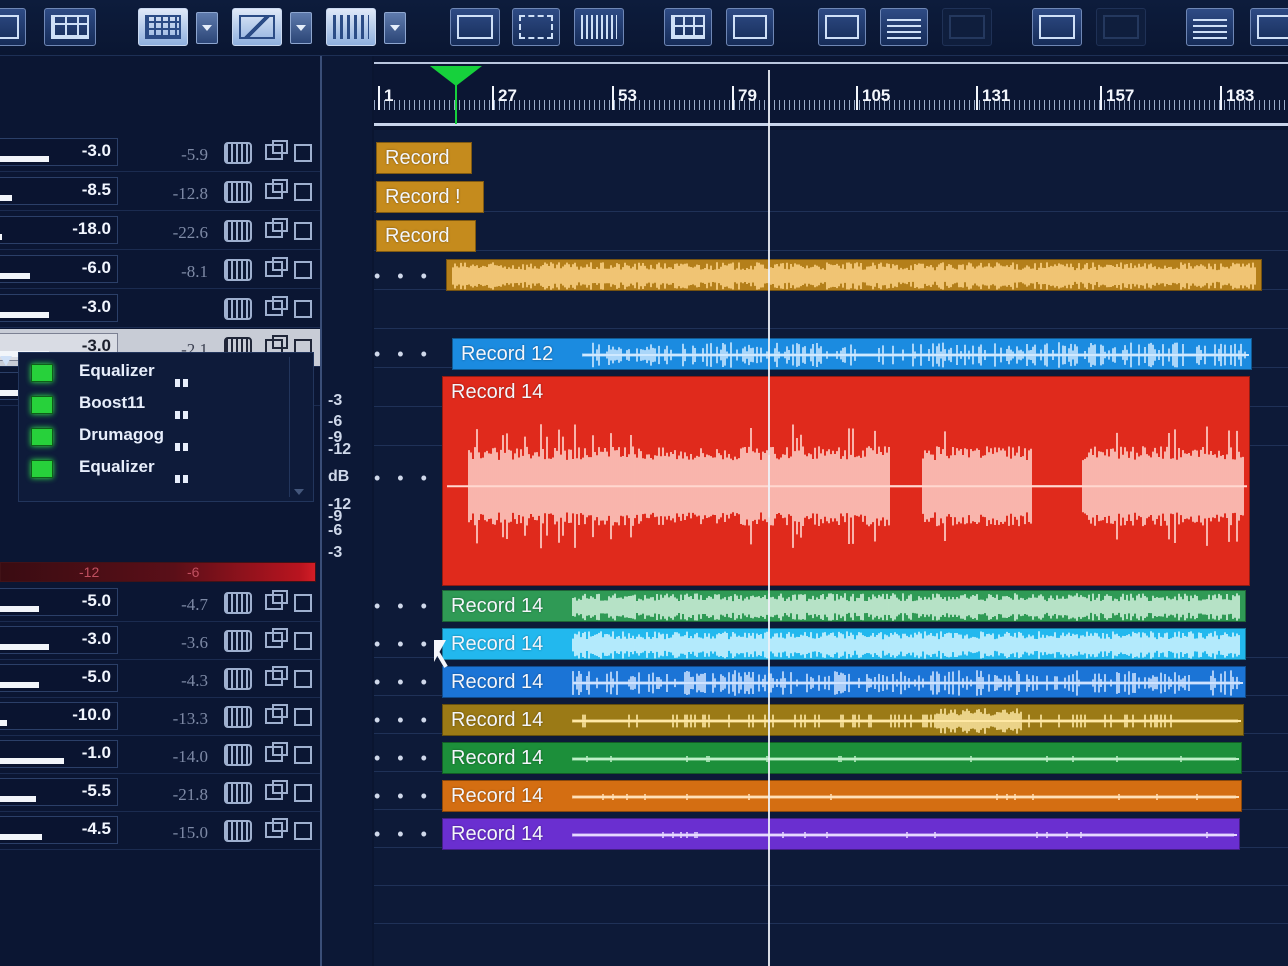 Image resolution: width=1288 pixels, height=966 pixels. Describe the element at coordinates (162, 405) in the screenshot. I see `fx-plugin: Boost11` at that location.